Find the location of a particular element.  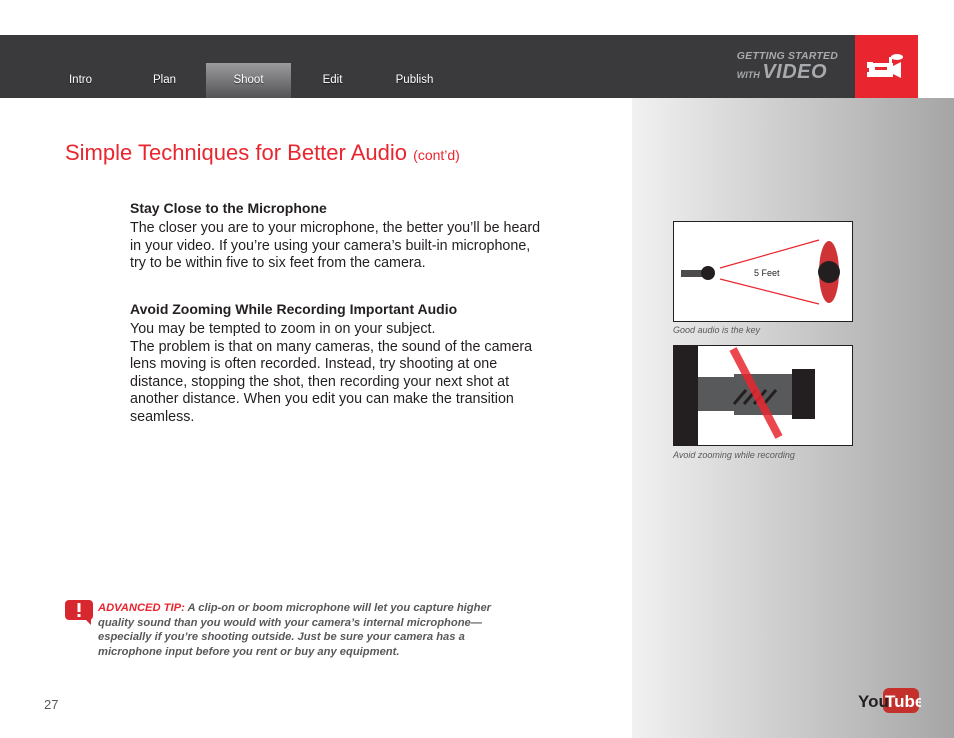

youtube-logo: You Tube is located at coordinates (890, 703).